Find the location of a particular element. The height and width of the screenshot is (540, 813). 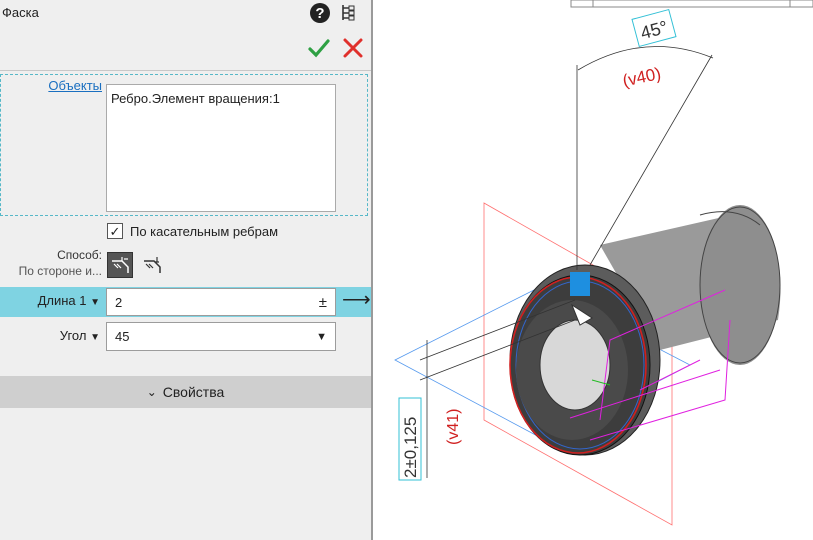

tangent-edges-checkbox: ✓ is located at coordinates (115, 231).